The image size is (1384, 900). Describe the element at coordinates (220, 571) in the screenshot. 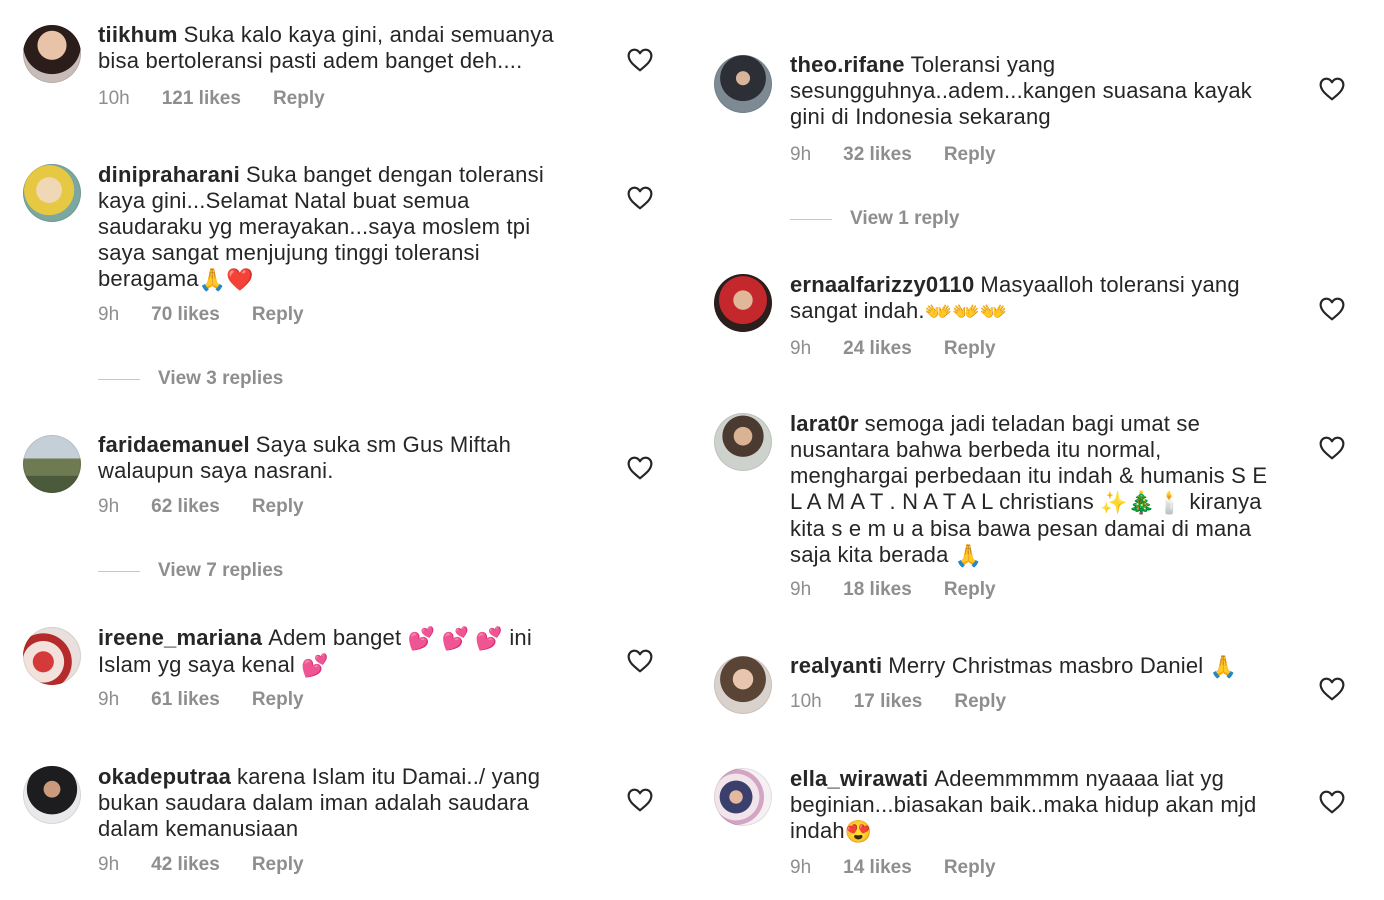

I see `view-replies-label: View 7 replies` at that location.